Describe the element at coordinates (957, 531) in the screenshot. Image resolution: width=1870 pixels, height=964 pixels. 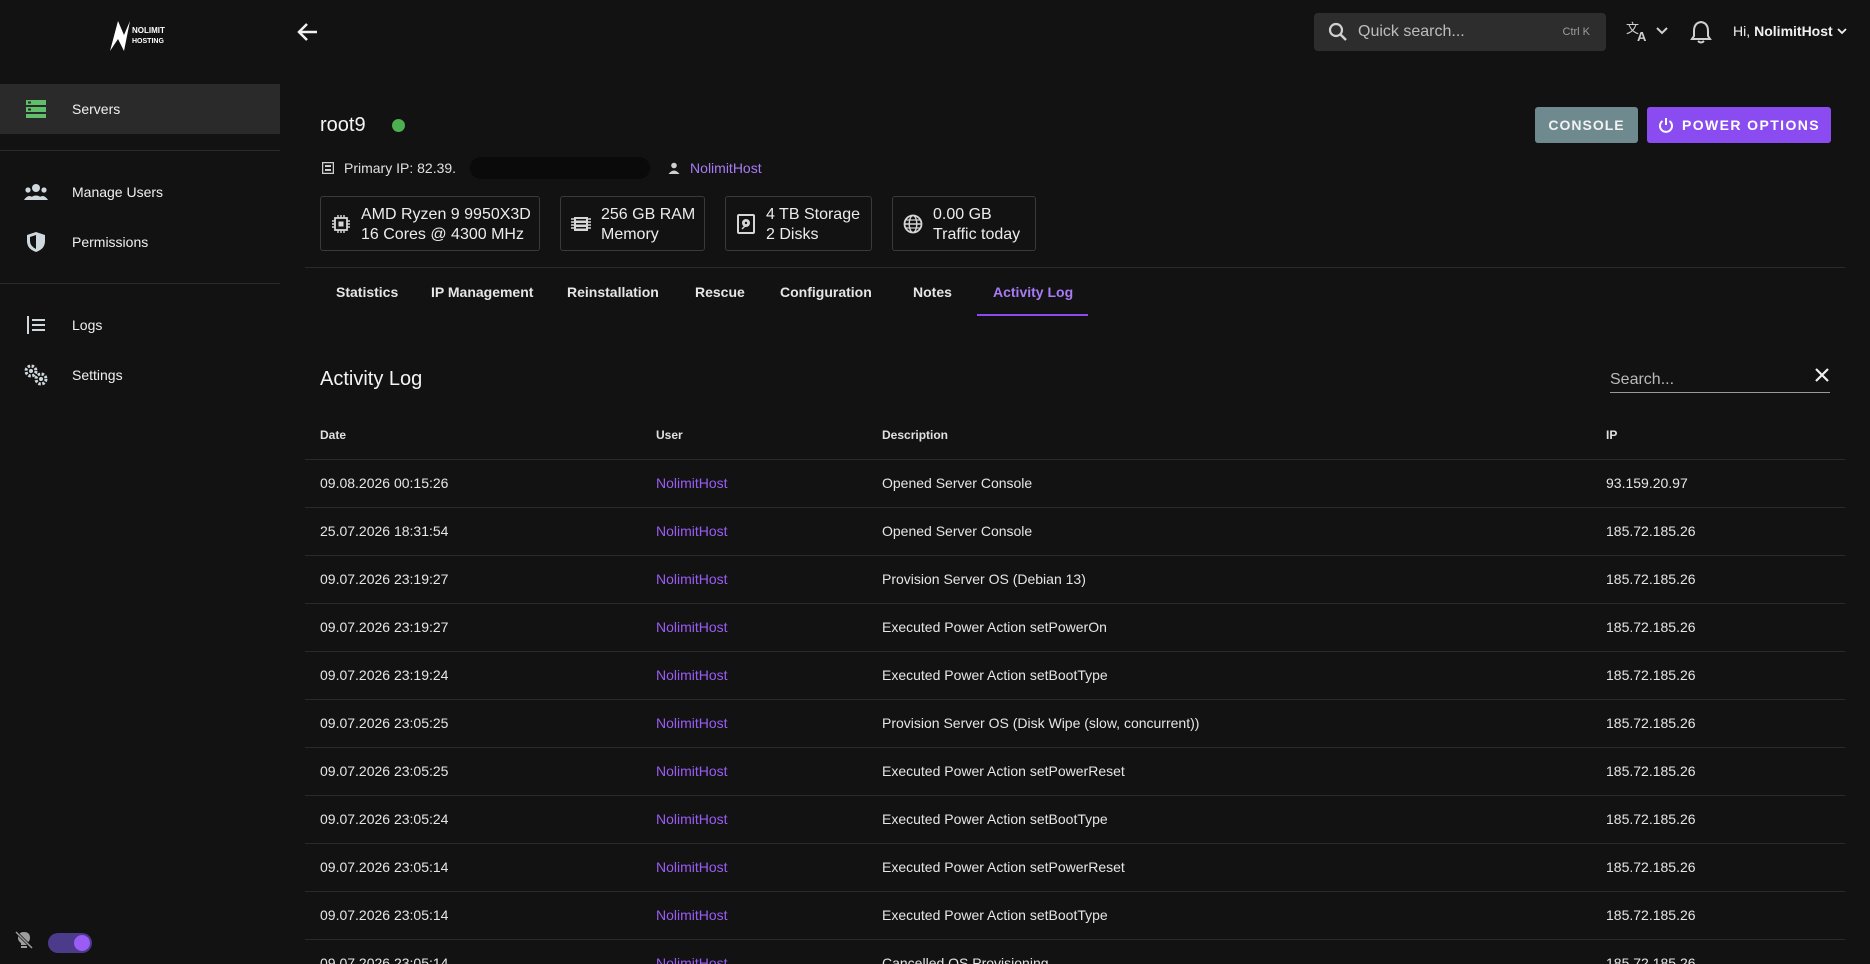
I see `cell-description: Opened Server Console` at that location.